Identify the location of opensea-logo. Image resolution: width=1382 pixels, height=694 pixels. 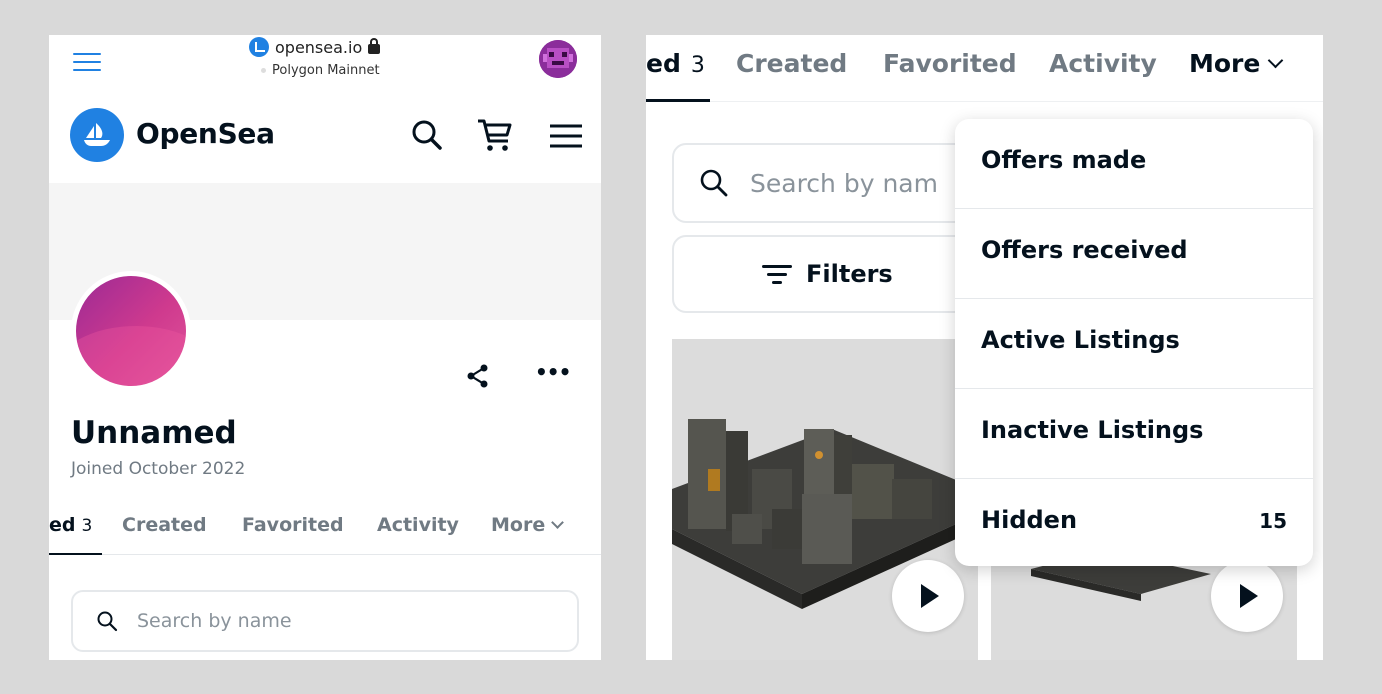
(97, 135).